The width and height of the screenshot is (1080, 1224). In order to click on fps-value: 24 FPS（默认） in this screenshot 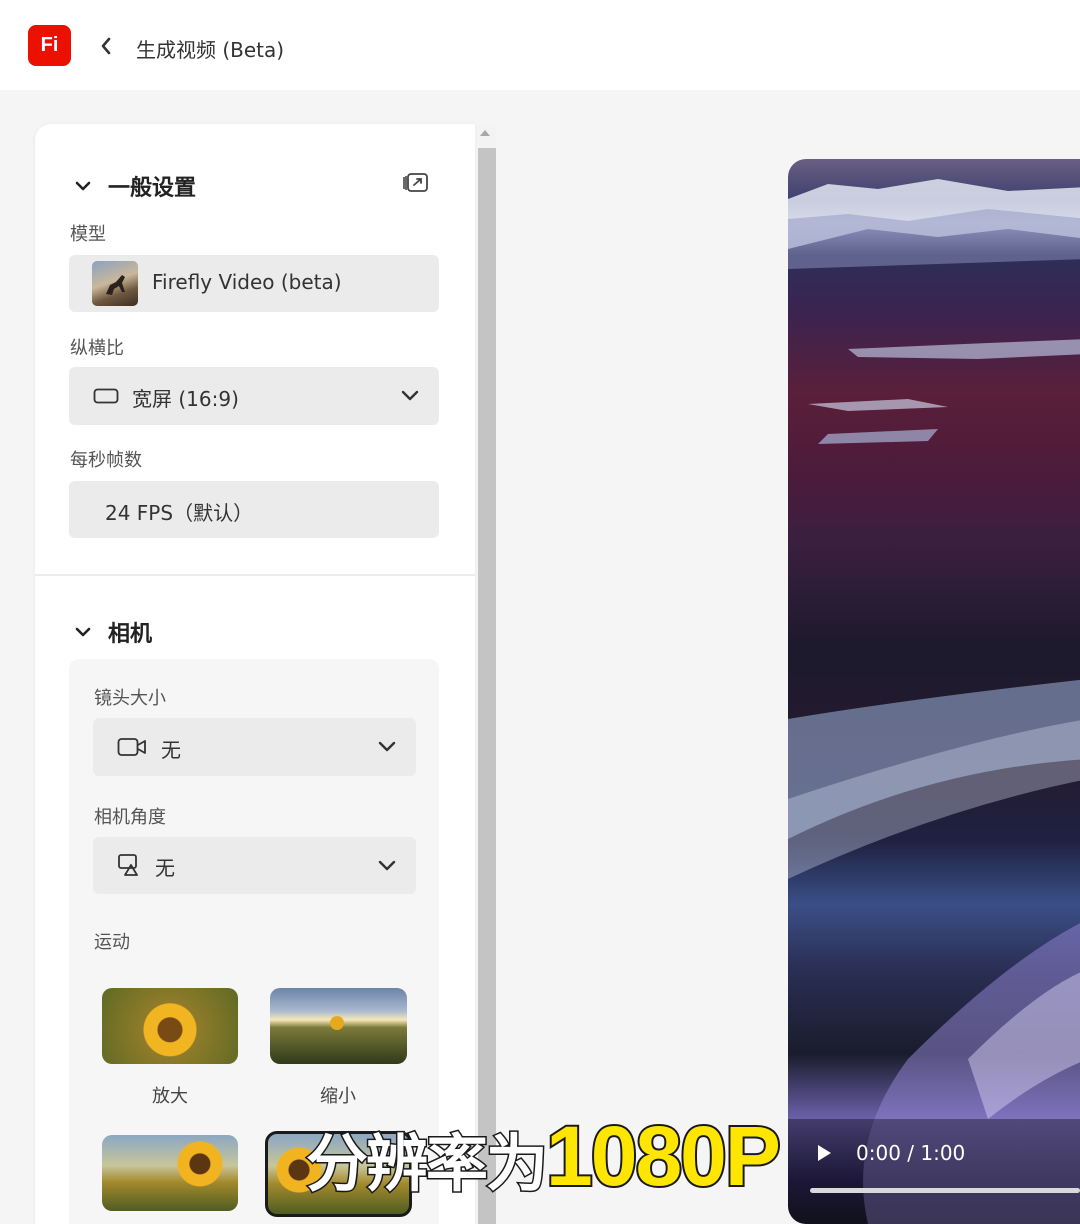, I will do `click(179, 513)`.